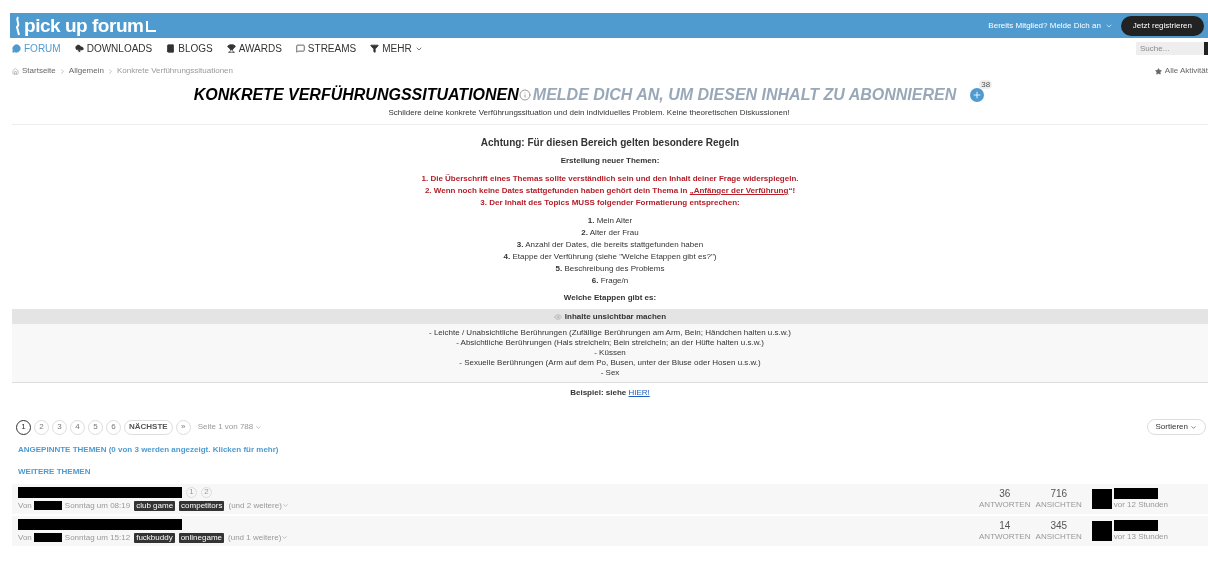  Describe the element at coordinates (977, 95) in the screenshot. I see `follow-button` at that location.